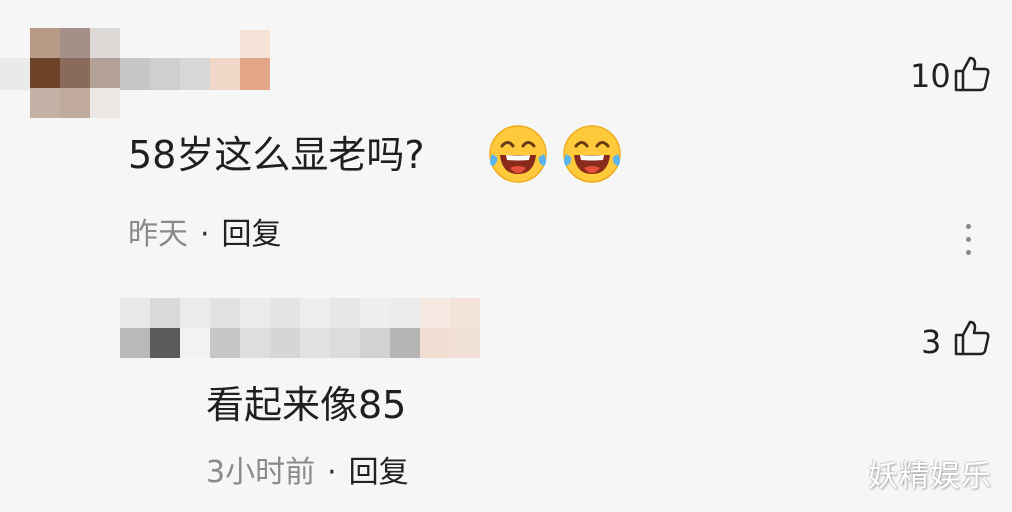  What do you see at coordinates (135, 74) in the screenshot?
I see `username-1-blurred` at bounding box center [135, 74].